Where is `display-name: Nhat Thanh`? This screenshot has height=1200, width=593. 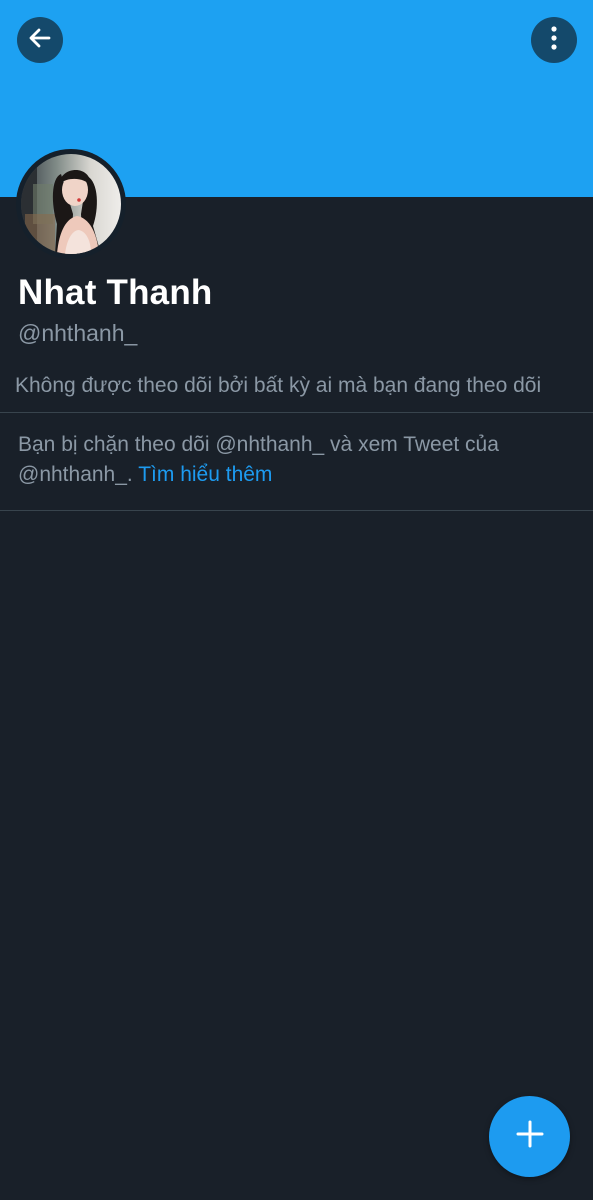 display-name: Nhat Thanh is located at coordinates (115, 292).